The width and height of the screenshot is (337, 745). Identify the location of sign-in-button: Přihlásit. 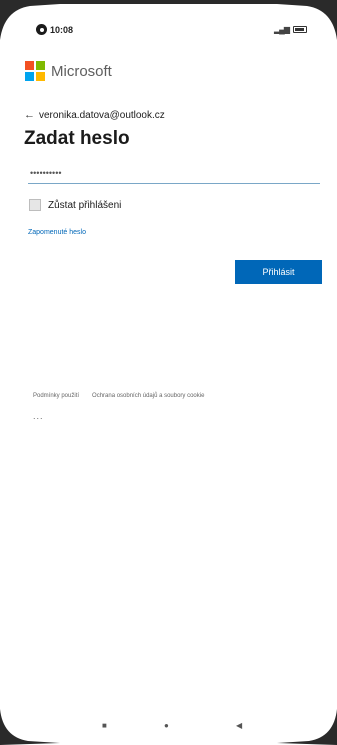
(278, 272).